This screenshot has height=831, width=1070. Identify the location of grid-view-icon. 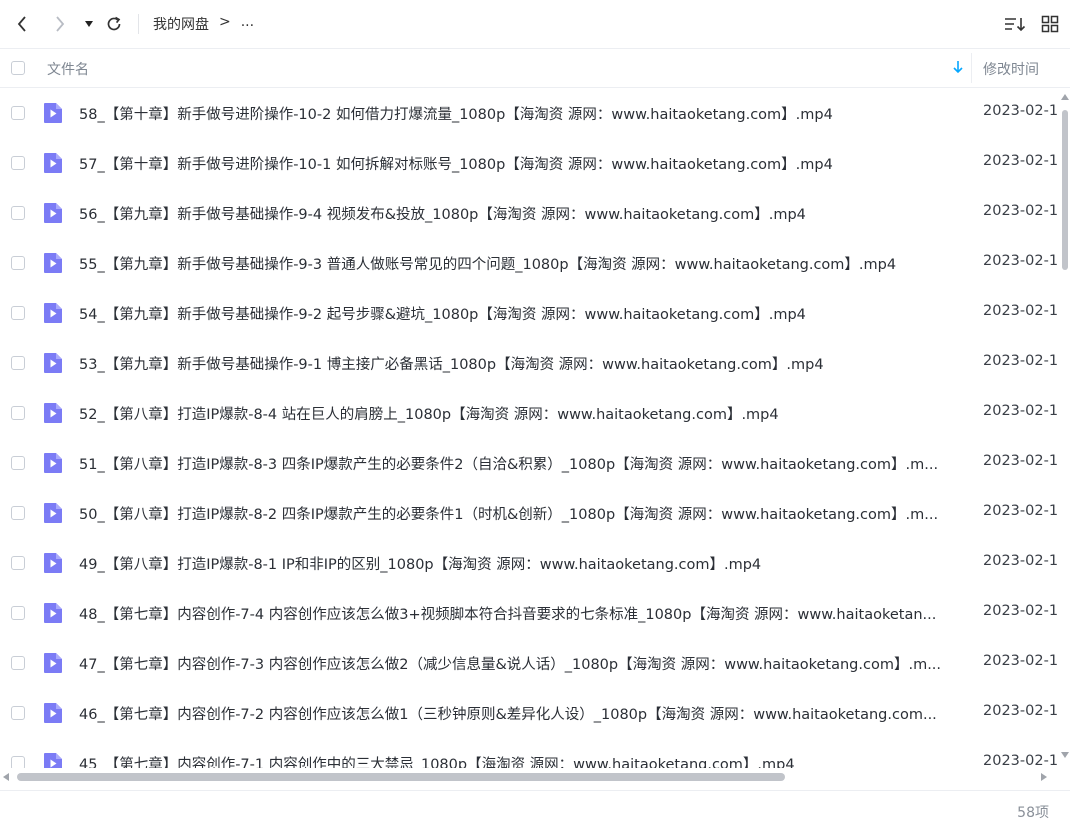
(1050, 24).